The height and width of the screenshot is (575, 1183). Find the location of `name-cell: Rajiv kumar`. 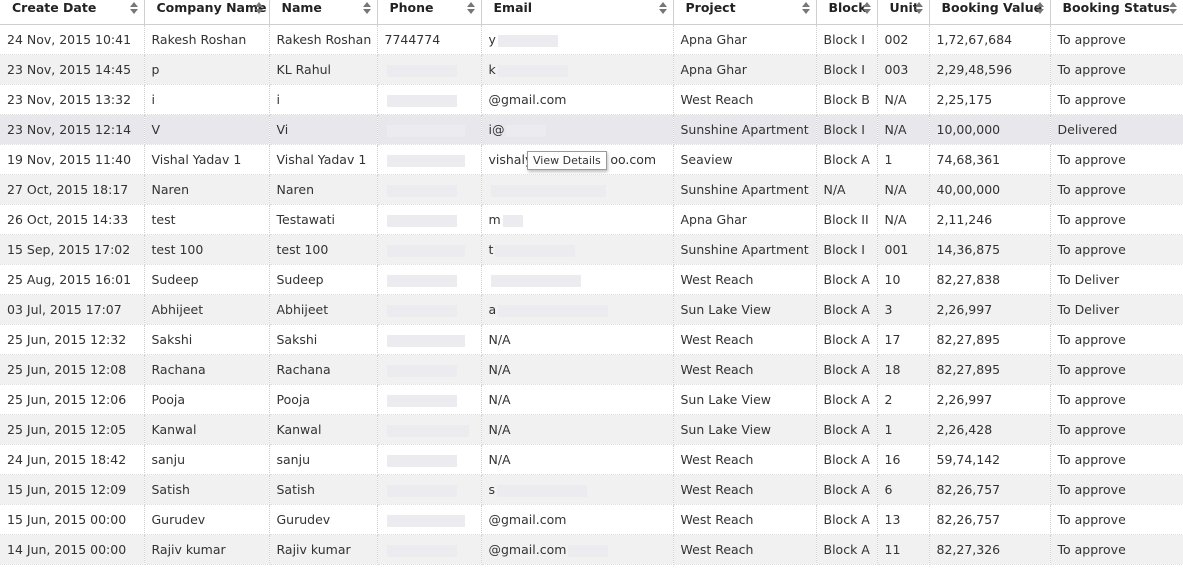

name-cell: Rajiv kumar is located at coordinates (323, 549).